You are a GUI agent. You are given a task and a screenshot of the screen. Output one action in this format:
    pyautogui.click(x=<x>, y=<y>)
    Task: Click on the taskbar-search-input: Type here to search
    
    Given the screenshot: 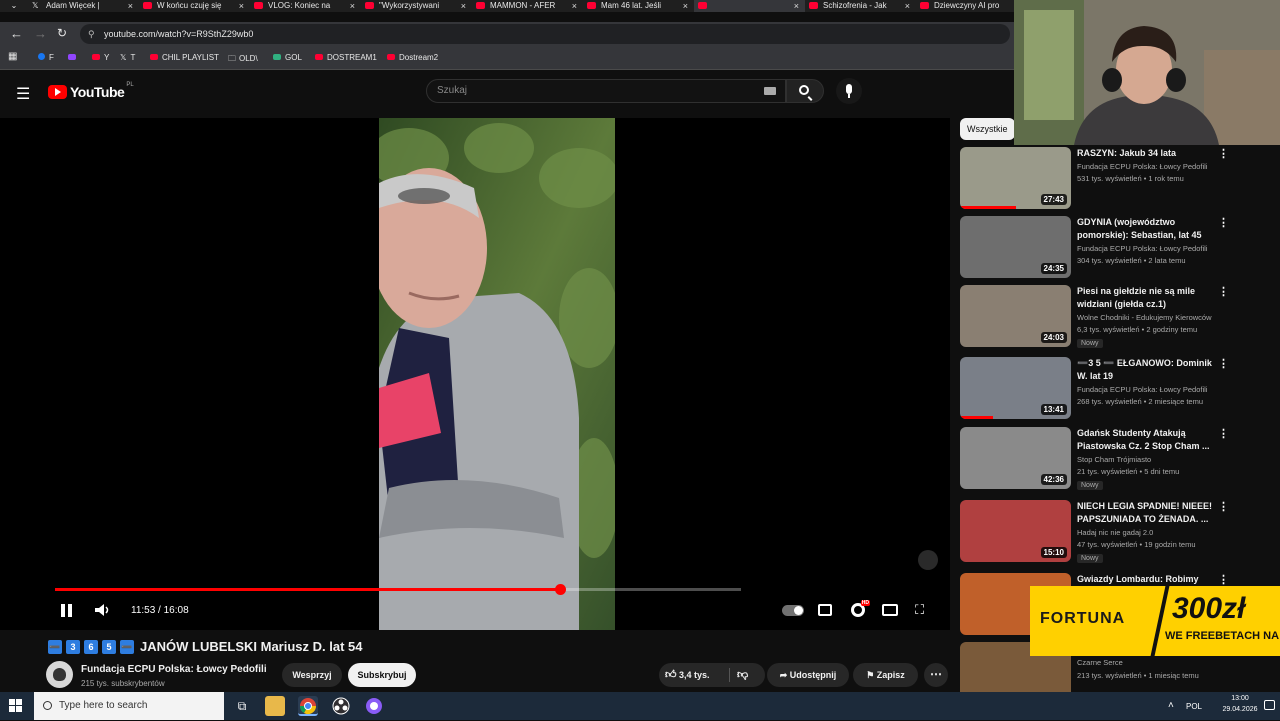 What is the action you would take?
    pyautogui.click(x=129, y=706)
    